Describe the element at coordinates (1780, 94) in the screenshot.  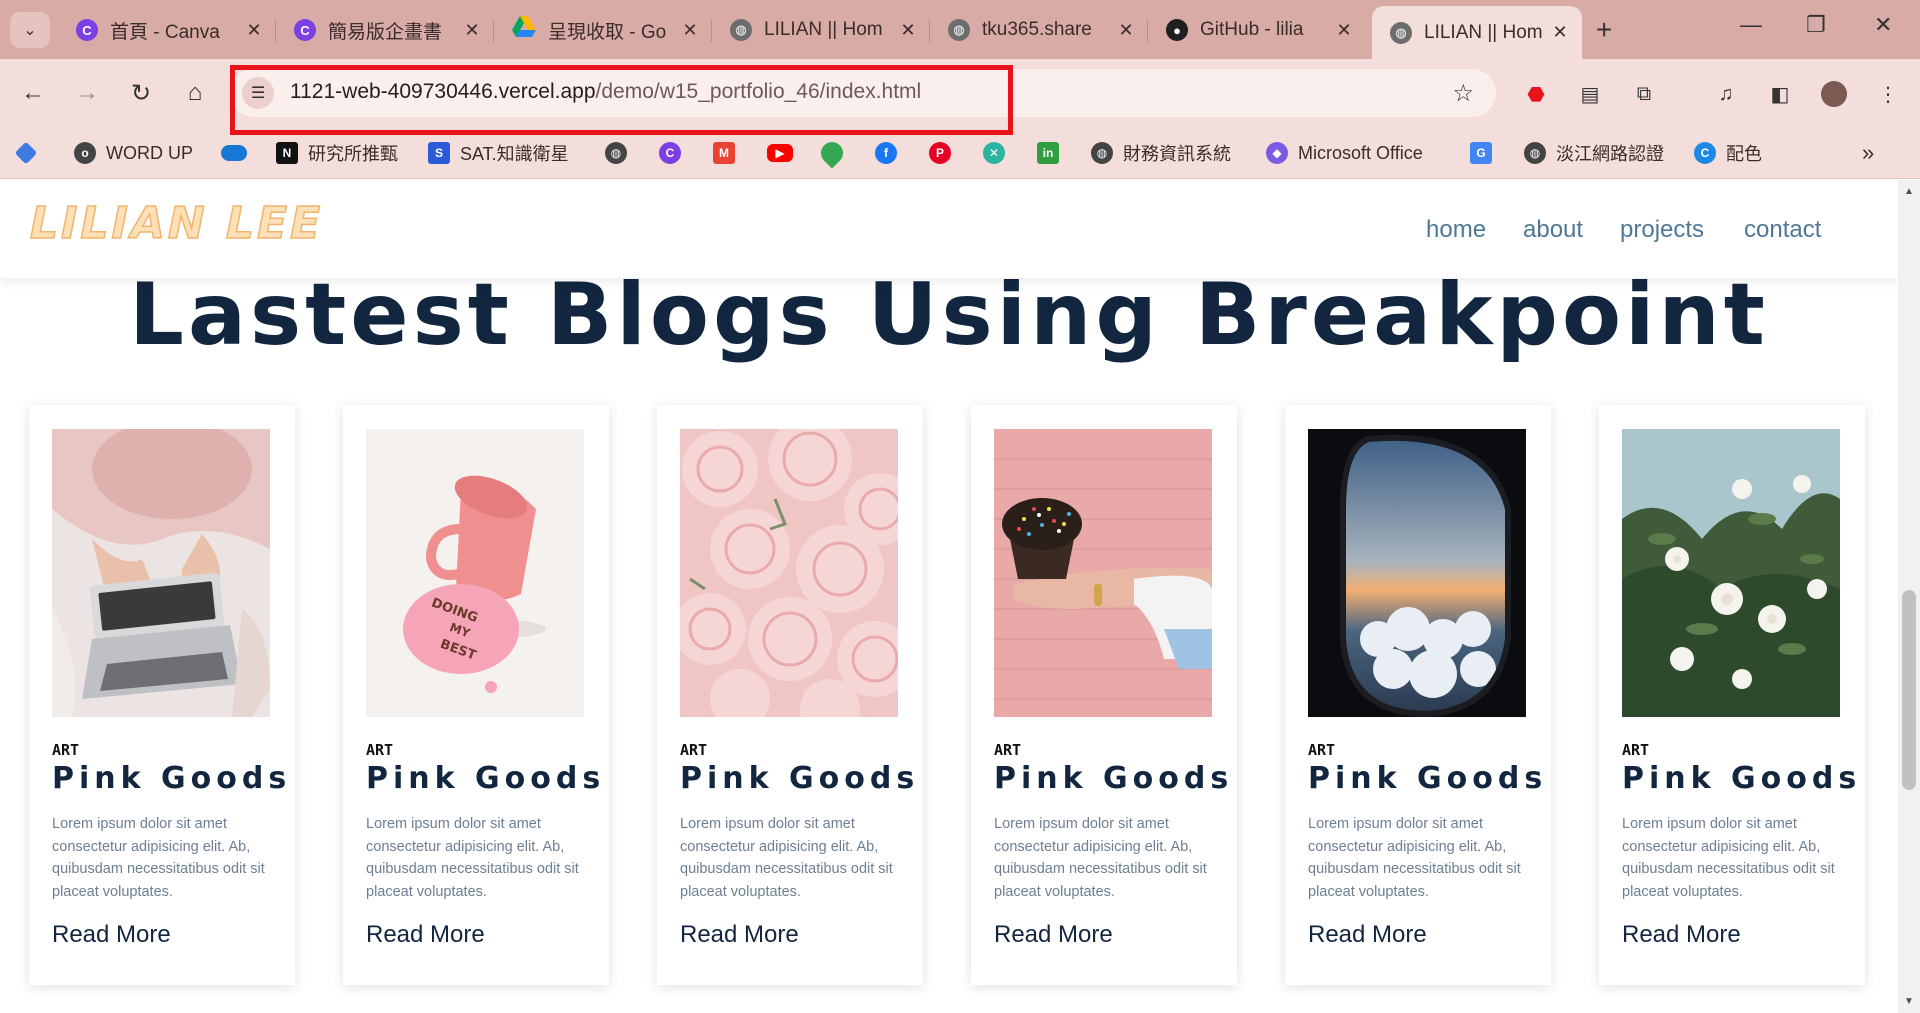
I see `side-panel-button: ◧` at that location.